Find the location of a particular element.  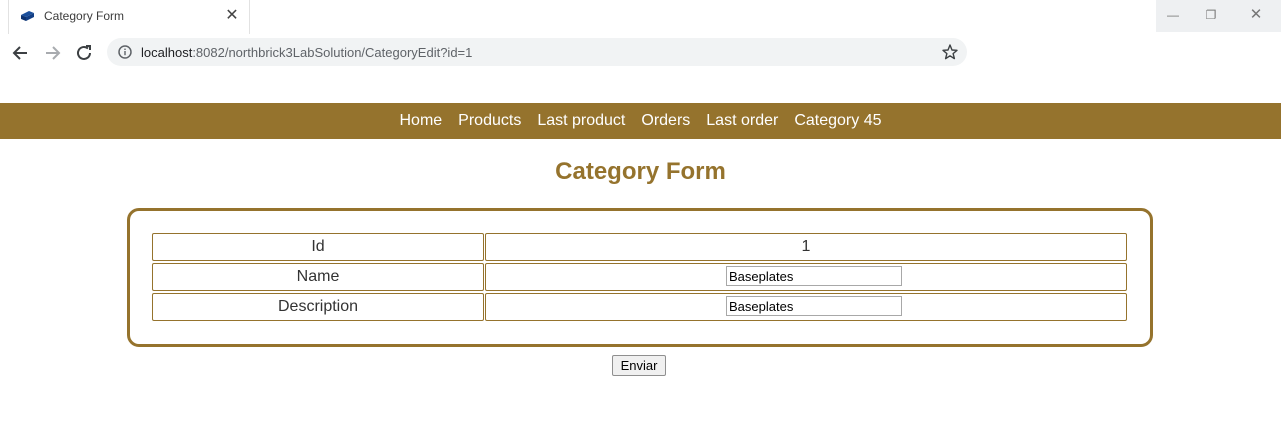

id-label: Id is located at coordinates (318, 247).